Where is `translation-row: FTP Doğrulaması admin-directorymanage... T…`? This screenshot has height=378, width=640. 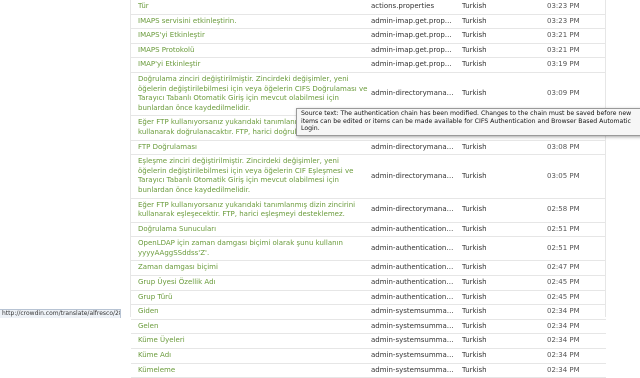
translation-row: FTP Doğrulaması admin-directorymanage... T… is located at coordinates (368, 147).